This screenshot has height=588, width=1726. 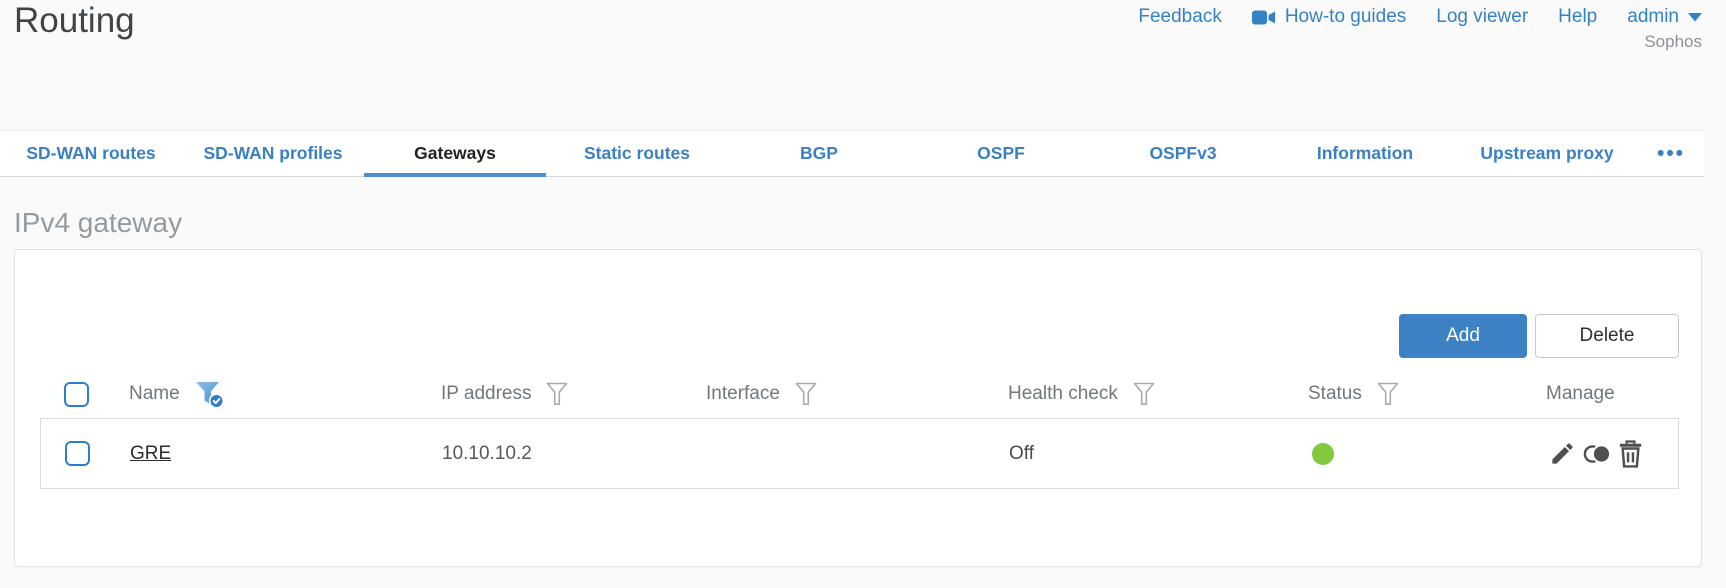 I want to click on table-body: GRE 10.10.10.2 Off, so click(x=859, y=453).